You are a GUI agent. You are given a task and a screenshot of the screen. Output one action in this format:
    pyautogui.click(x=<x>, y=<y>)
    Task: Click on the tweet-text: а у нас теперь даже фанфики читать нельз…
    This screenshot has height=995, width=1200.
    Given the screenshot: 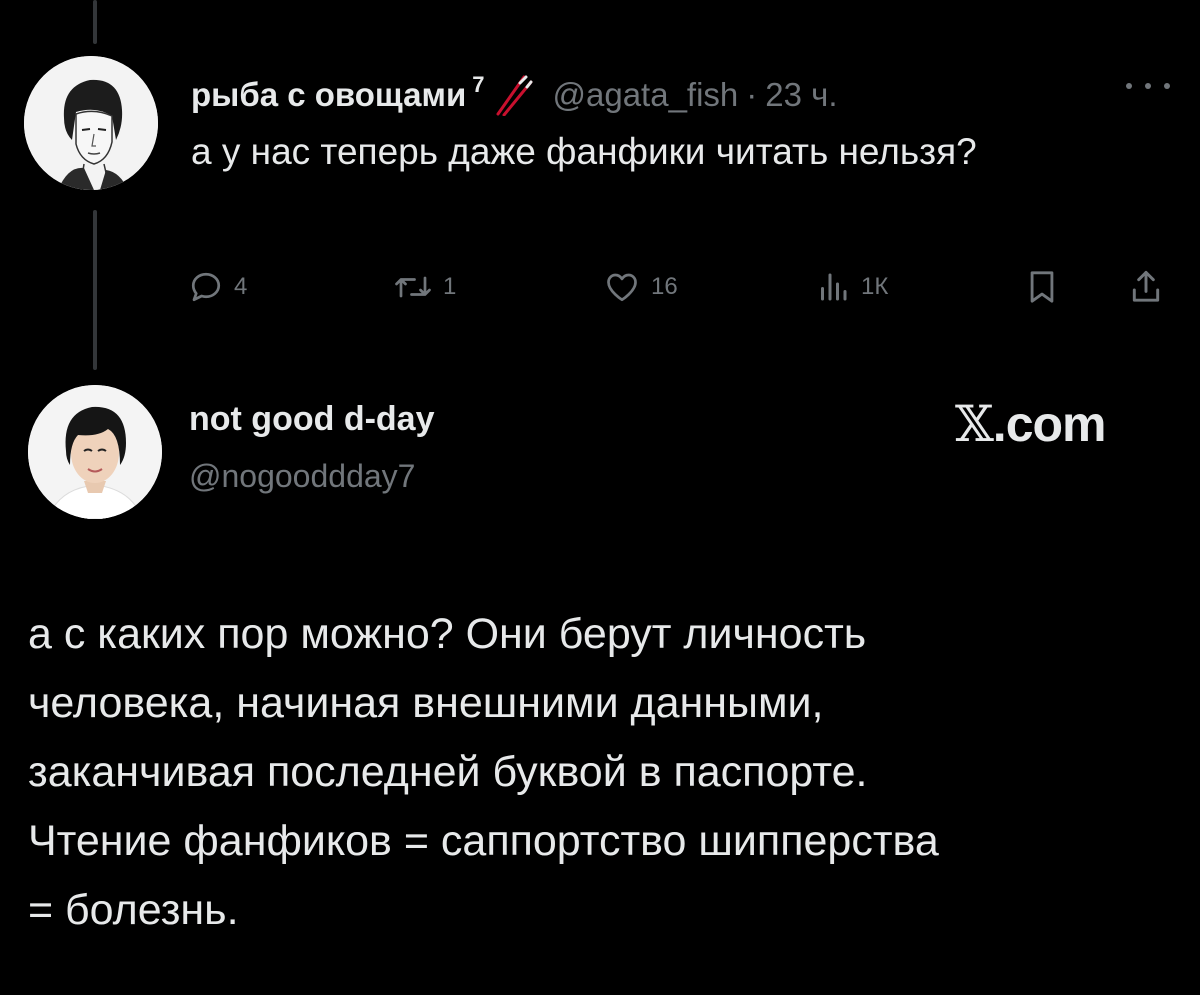 What is the action you would take?
    pyautogui.click(x=584, y=151)
    